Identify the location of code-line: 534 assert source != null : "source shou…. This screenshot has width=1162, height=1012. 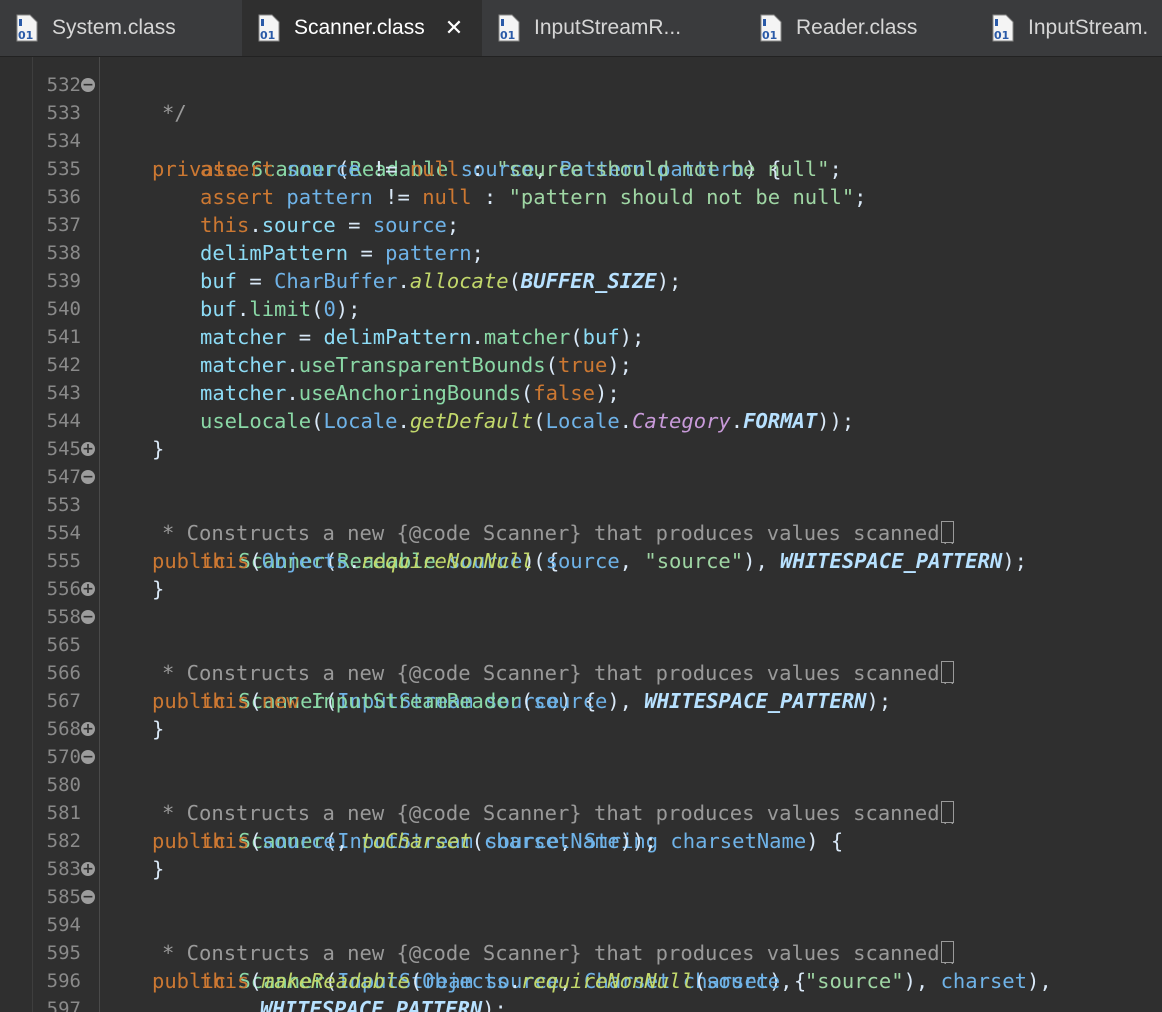
(581, 140).